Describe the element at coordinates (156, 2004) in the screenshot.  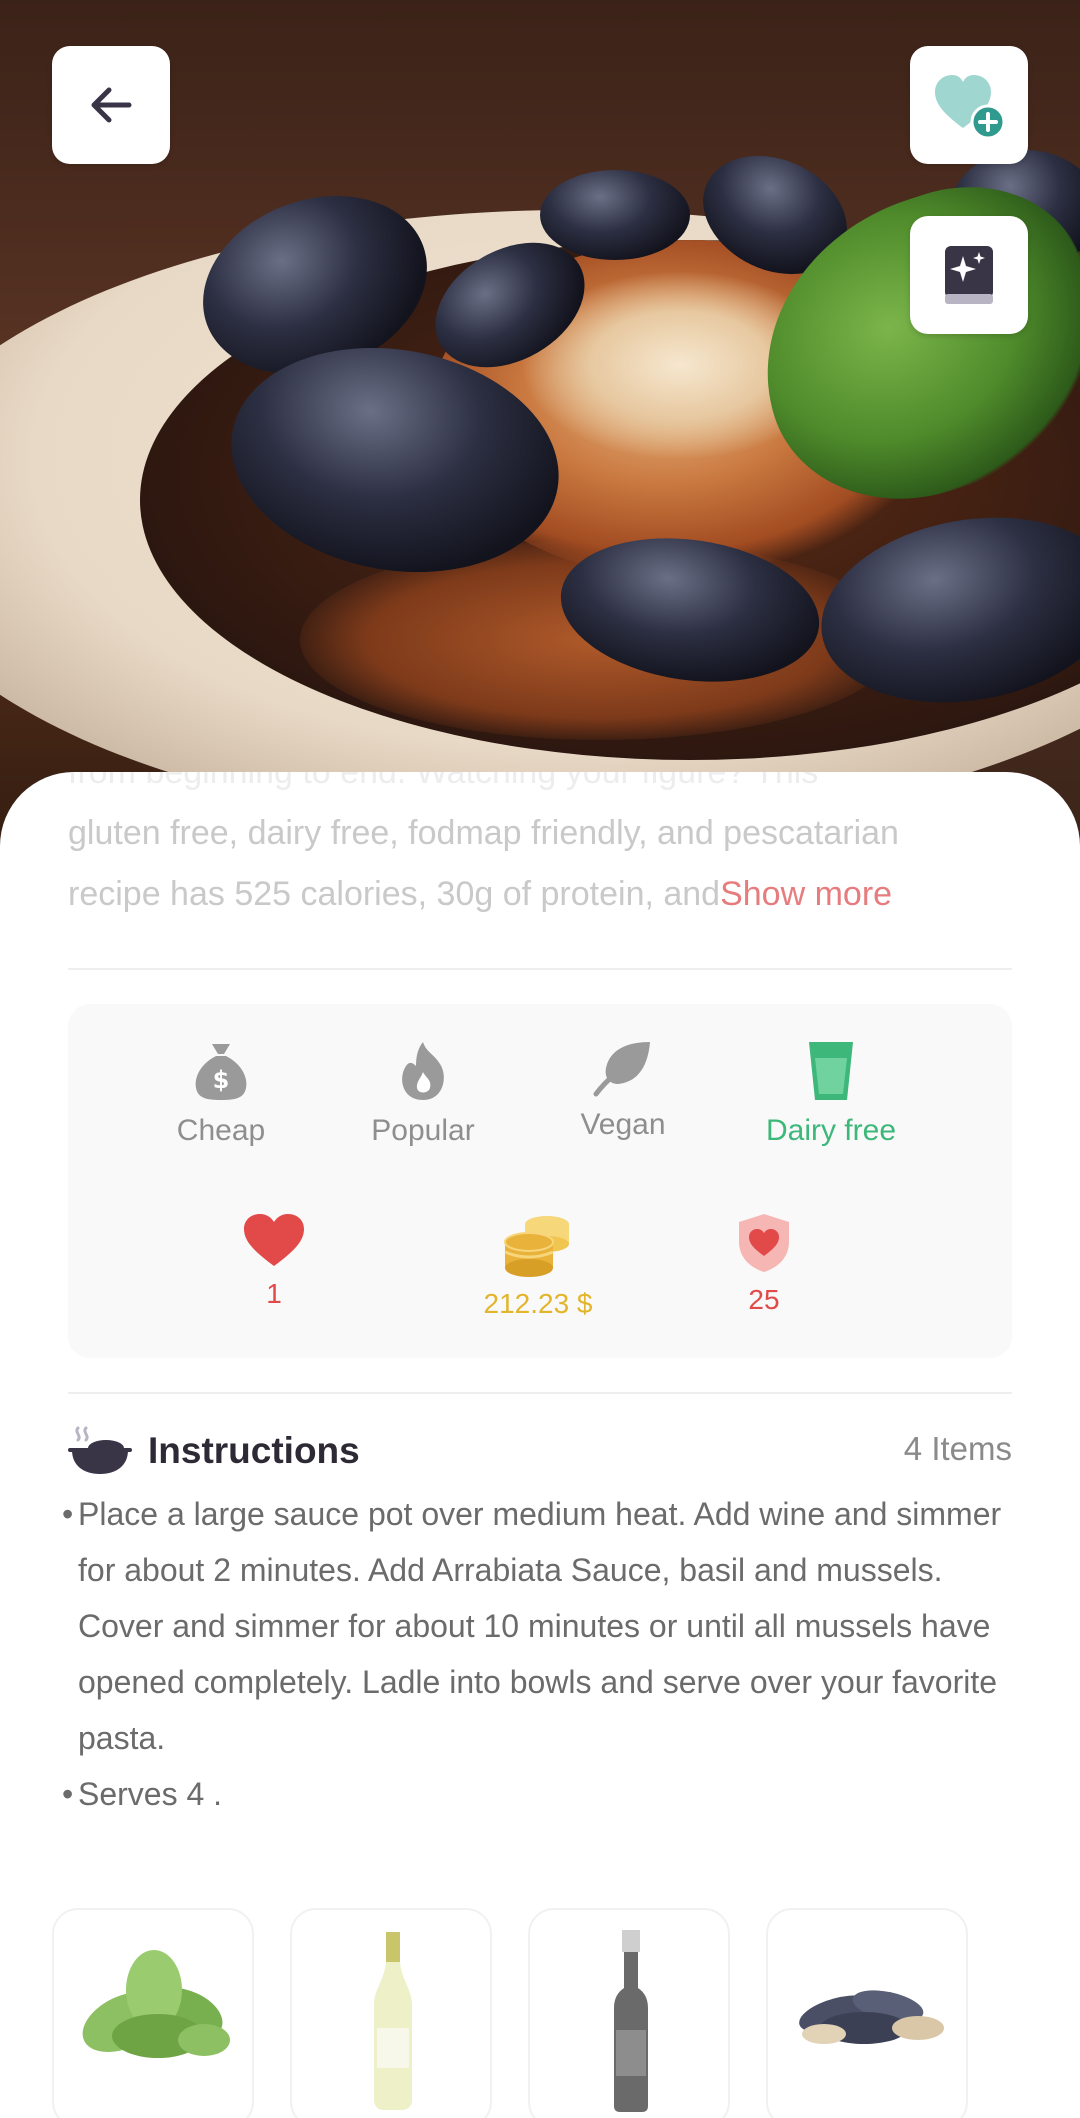
I see `basil-image` at that location.